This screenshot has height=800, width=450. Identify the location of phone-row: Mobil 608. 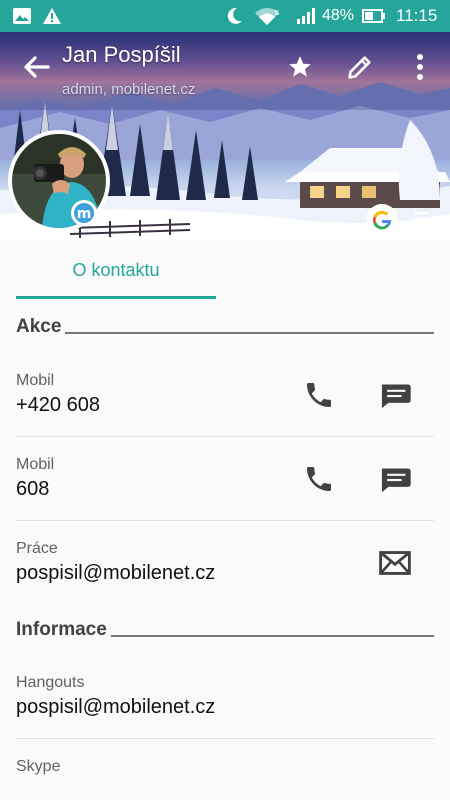
(225, 484).